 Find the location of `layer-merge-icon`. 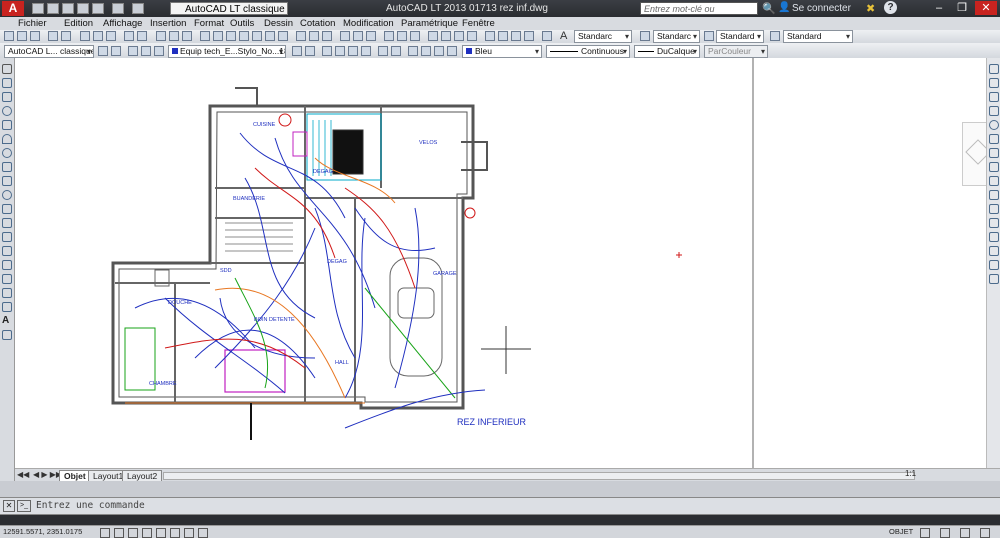

layer-merge-icon is located at coordinates (439, 51).